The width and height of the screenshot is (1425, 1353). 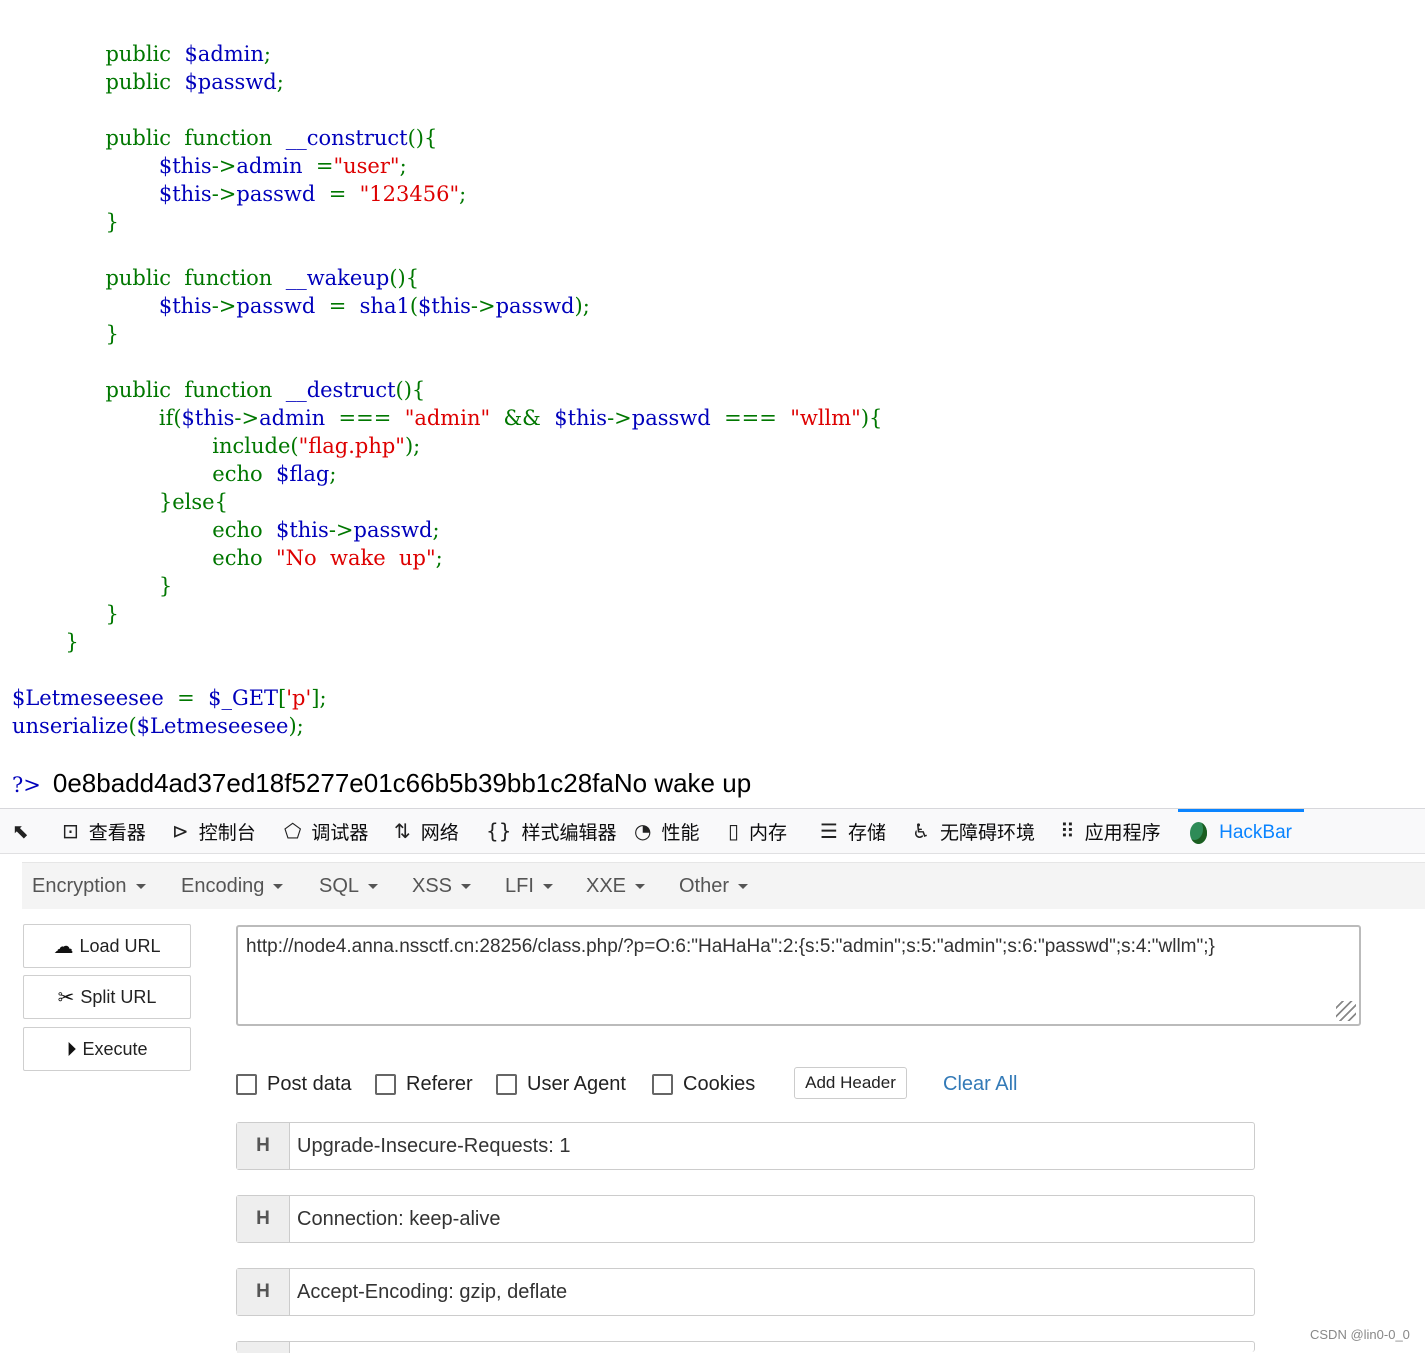 I want to click on code-token: $passwd, so click(x=230, y=82).